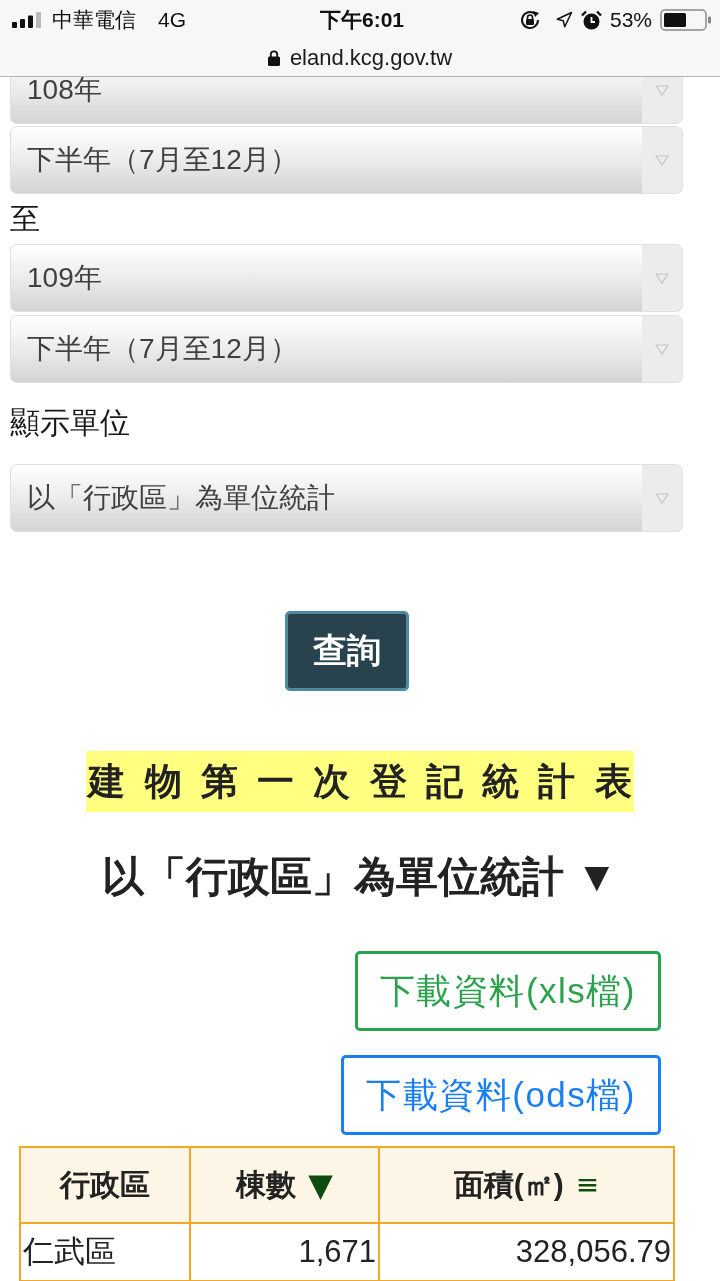  Describe the element at coordinates (686, 20) in the screenshot. I see `battery-icon` at that location.